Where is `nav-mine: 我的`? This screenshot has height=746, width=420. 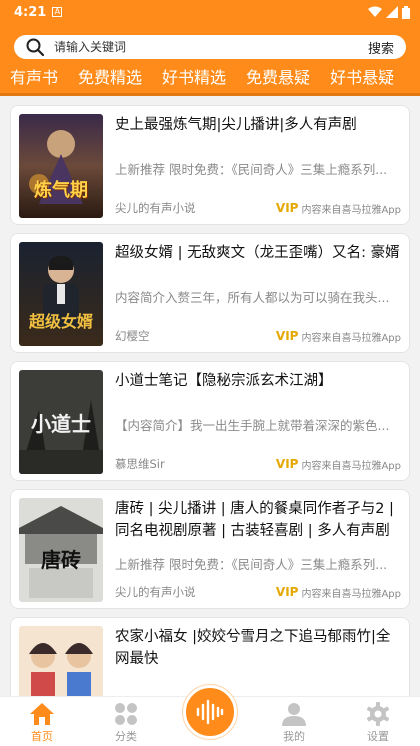 nav-mine: 我的 is located at coordinates (294, 723).